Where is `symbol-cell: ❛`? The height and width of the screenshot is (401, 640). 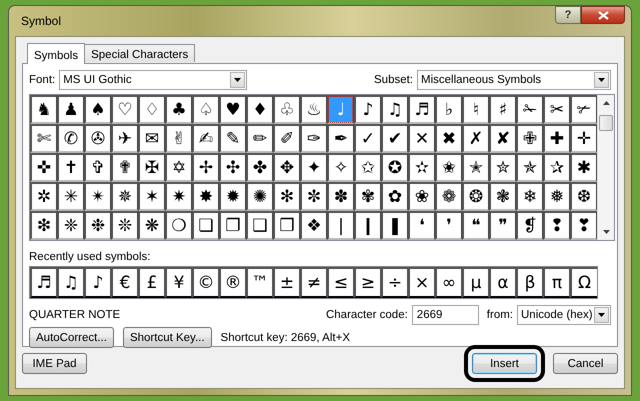
symbol-cell: ❛ is located at coordinates (421, 225).